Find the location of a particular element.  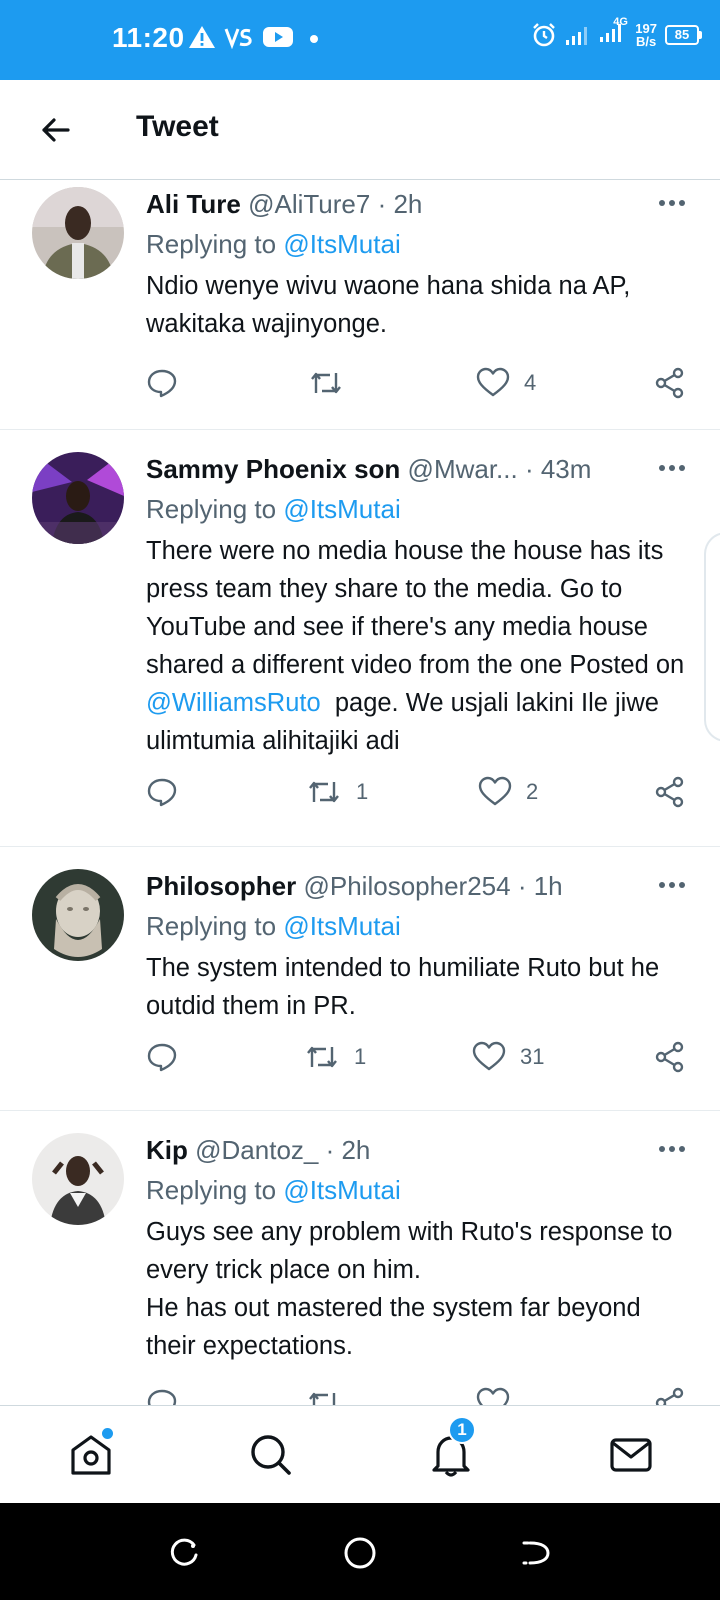

back-button is located at coordinates (56, 130).